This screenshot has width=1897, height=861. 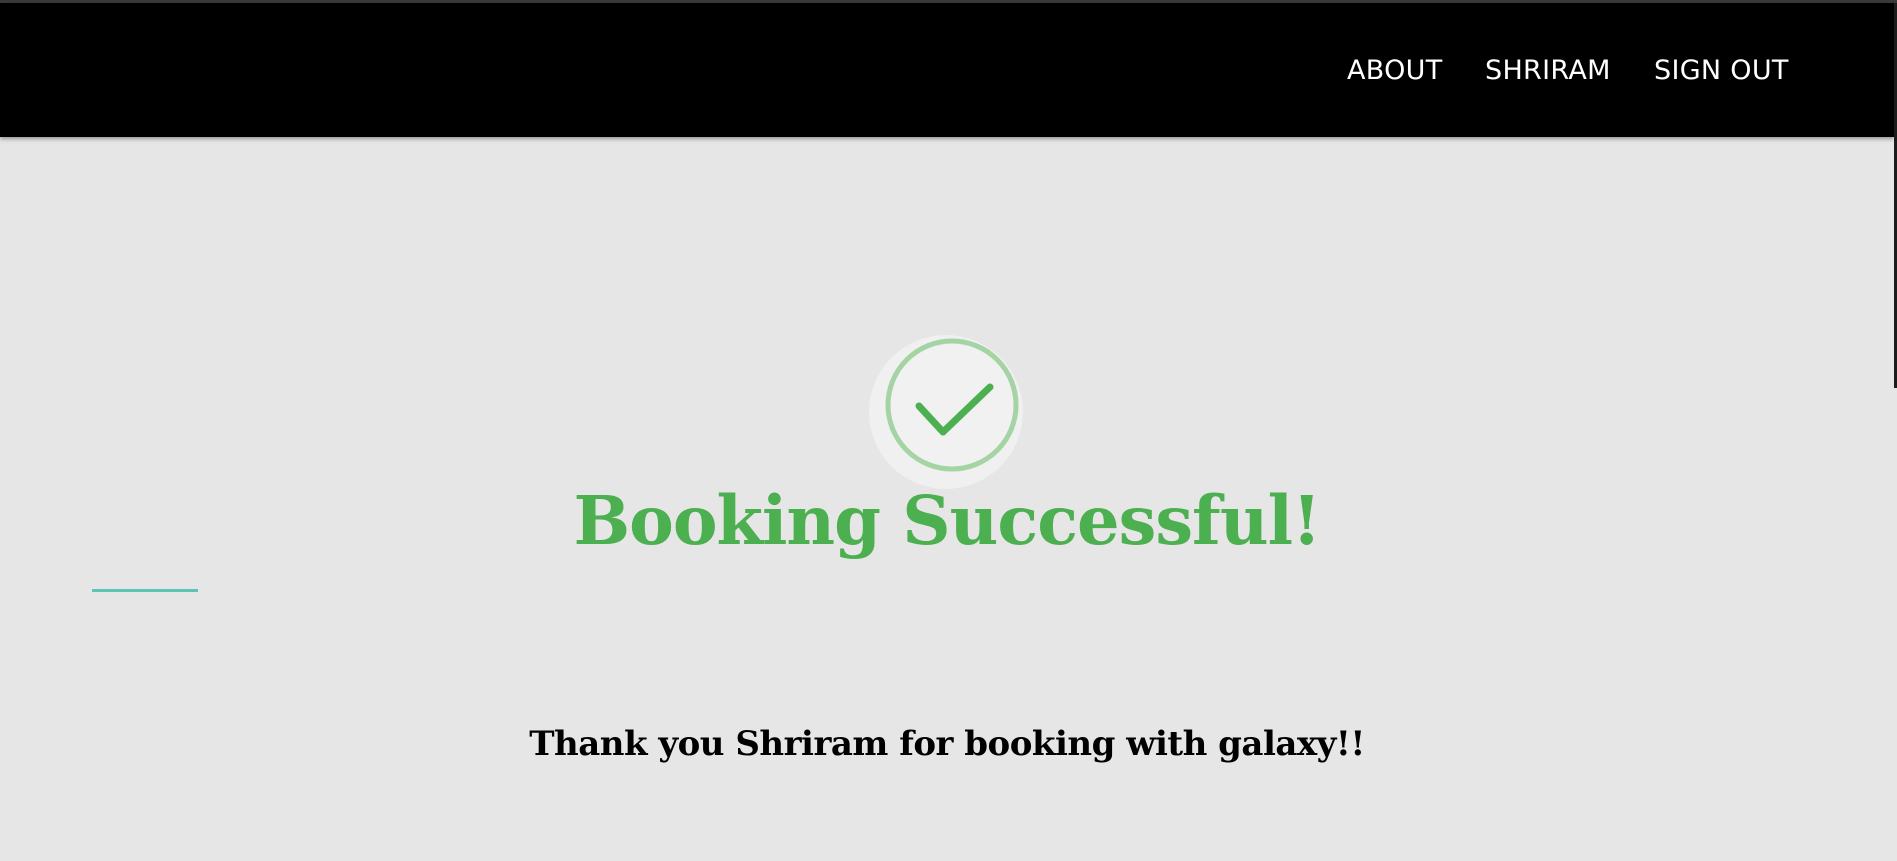 What do you see at coordinates (145, 590) in the screenshot?
I see `decorative-divider` at bounding box center [145, 590].